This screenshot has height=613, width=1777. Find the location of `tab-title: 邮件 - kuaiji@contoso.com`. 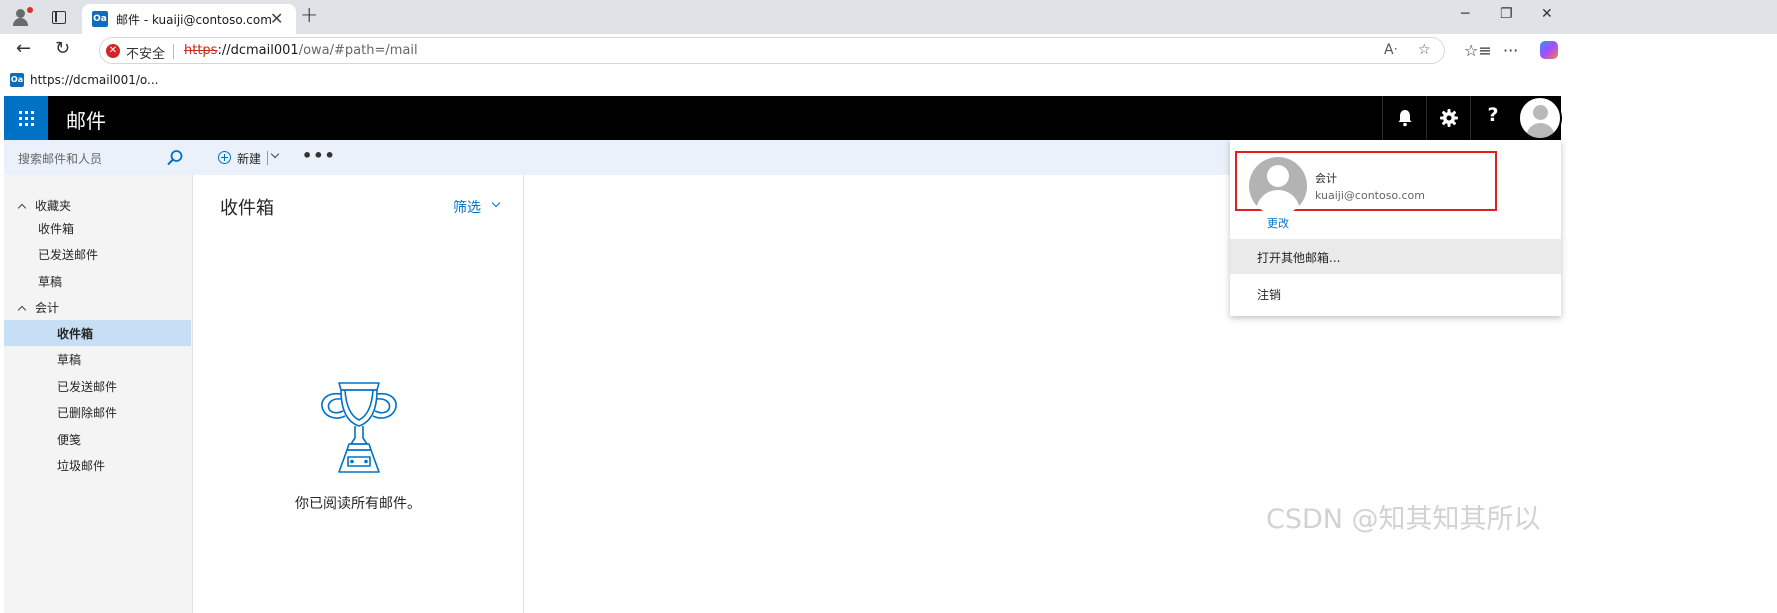

tab-title: 邮件 - kuaiji@contoso.com is located at coordinates (194, 20).